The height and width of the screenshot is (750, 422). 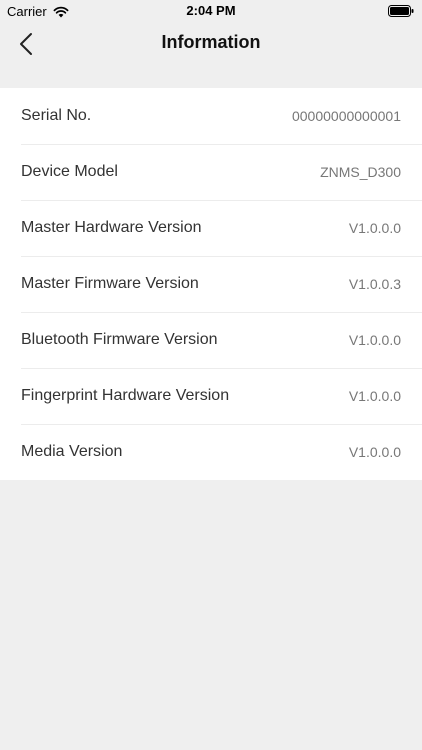 I want to click on info-row-media-version: Media Version V1.0.0.0, so click(x=211, y=452).